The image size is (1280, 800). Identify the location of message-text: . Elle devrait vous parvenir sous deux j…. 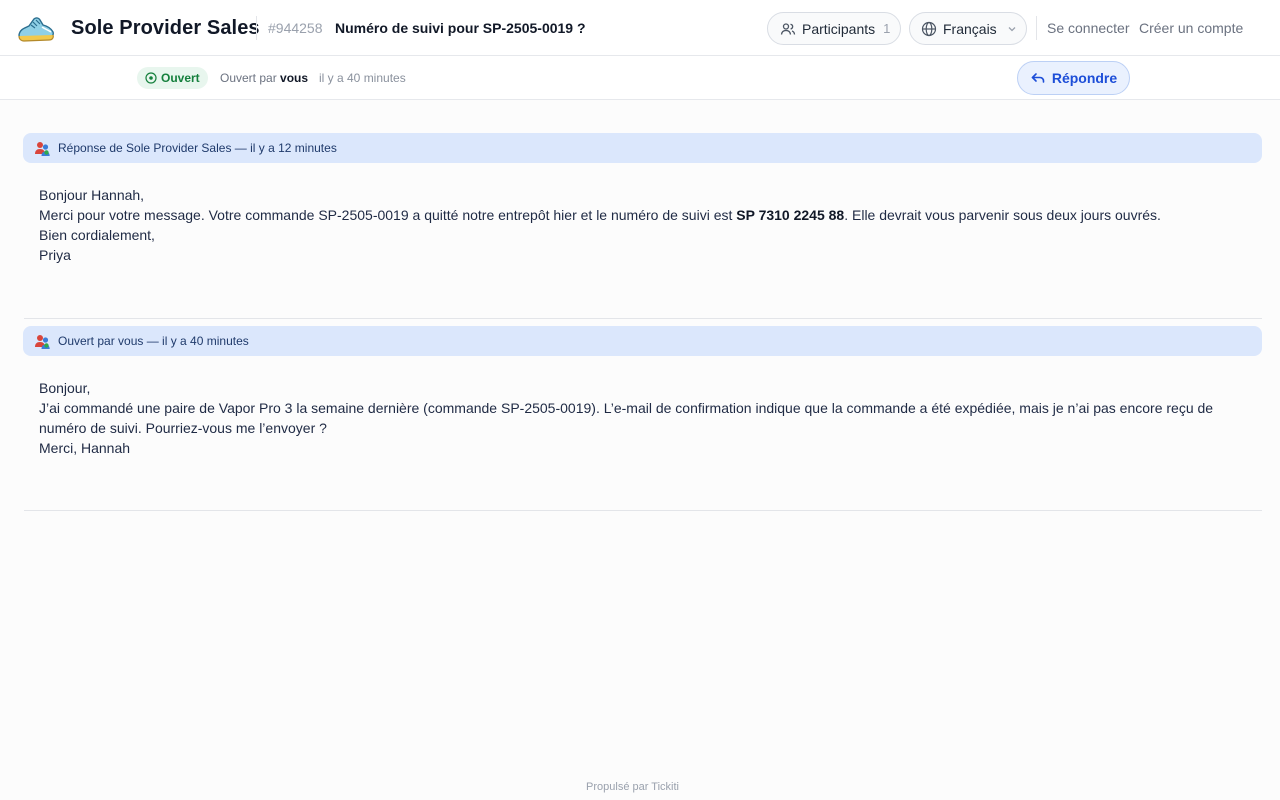
(1002, 215).